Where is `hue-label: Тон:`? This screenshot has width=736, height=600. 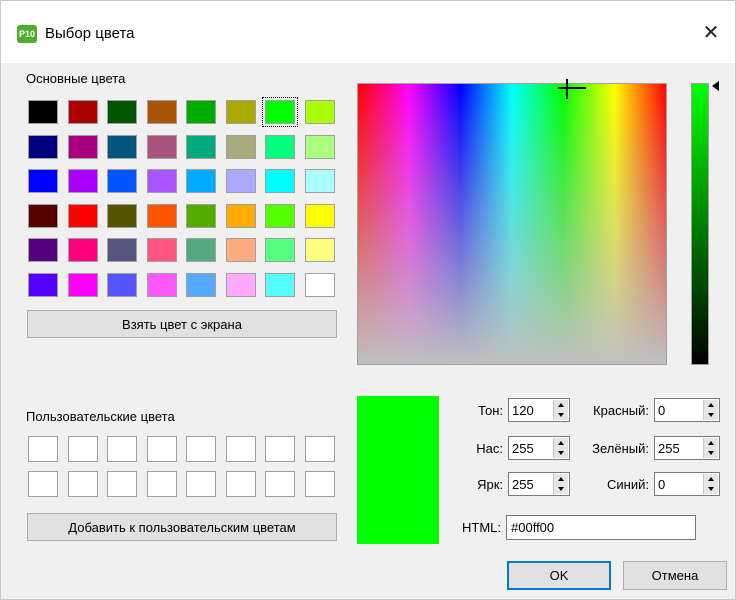 hue-label: Тон: is located at coordinates (490, 410).